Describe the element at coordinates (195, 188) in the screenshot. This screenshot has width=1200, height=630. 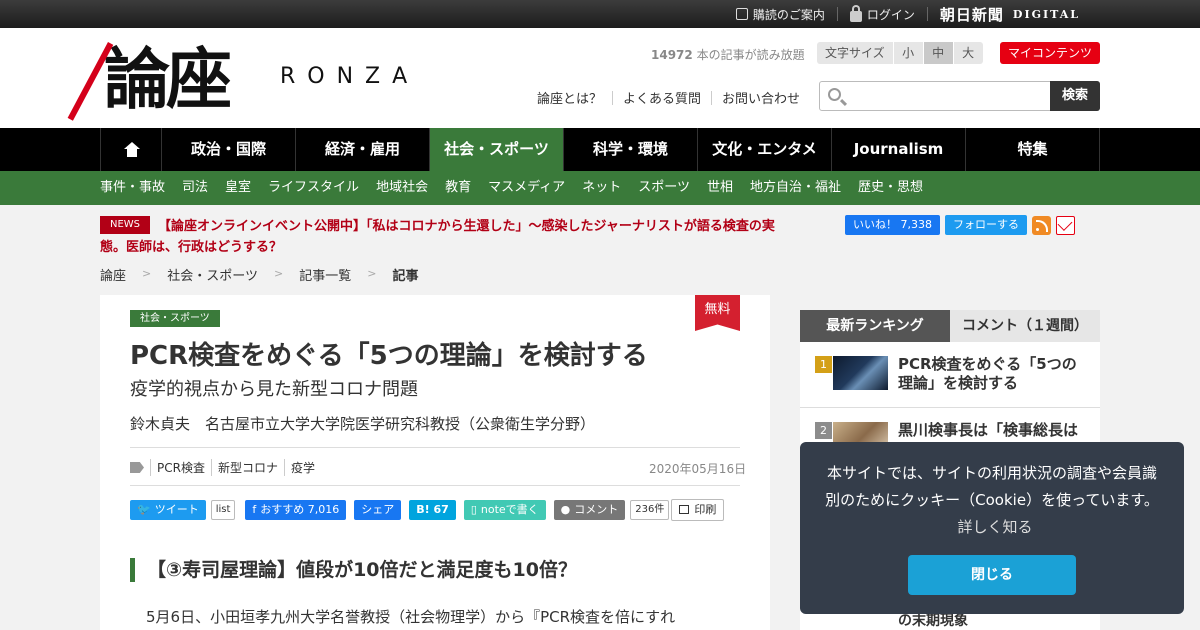
I see `subnav-item: 司法` at that location.